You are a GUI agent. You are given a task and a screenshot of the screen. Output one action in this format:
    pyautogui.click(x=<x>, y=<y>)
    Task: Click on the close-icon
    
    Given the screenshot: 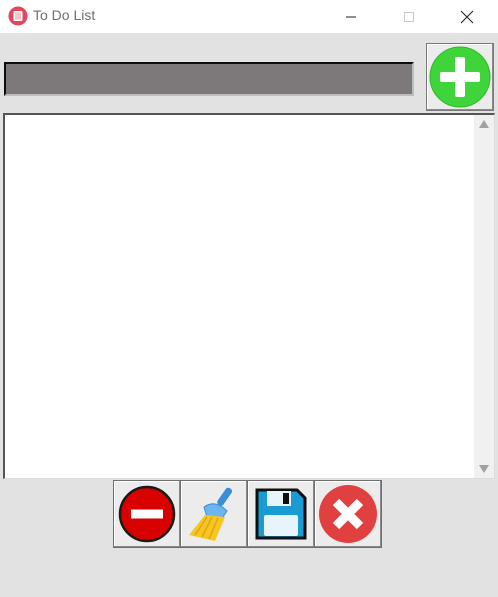 What is the action you would take?
    pyautogui.click(x=467, y=16)
    